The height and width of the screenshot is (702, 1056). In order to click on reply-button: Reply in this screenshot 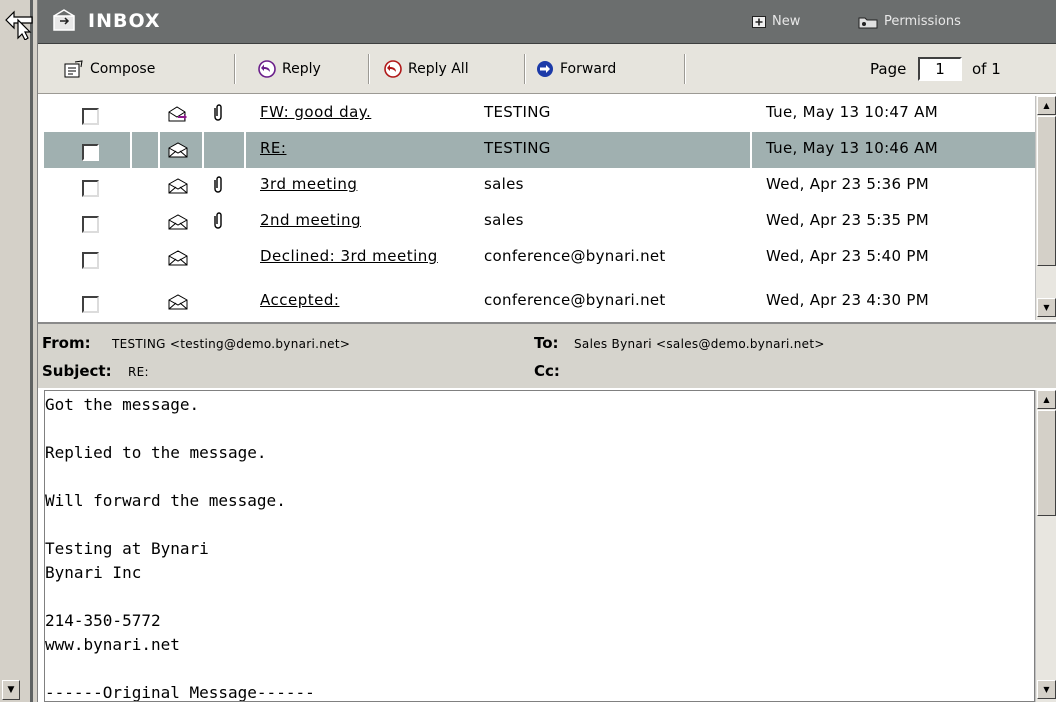, I will do `click(289, 69)`.